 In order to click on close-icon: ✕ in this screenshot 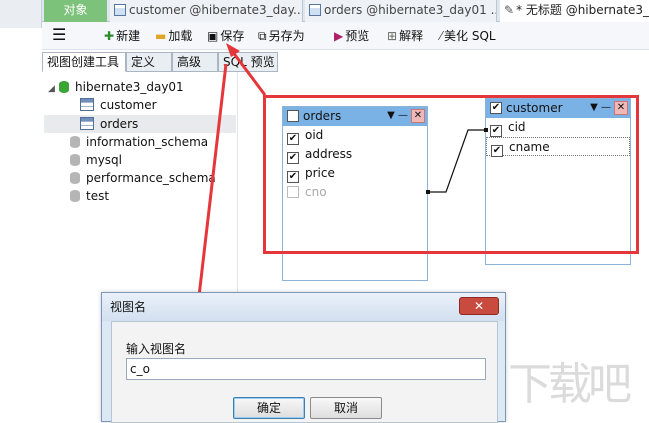, I will do `click(479, 306)`.